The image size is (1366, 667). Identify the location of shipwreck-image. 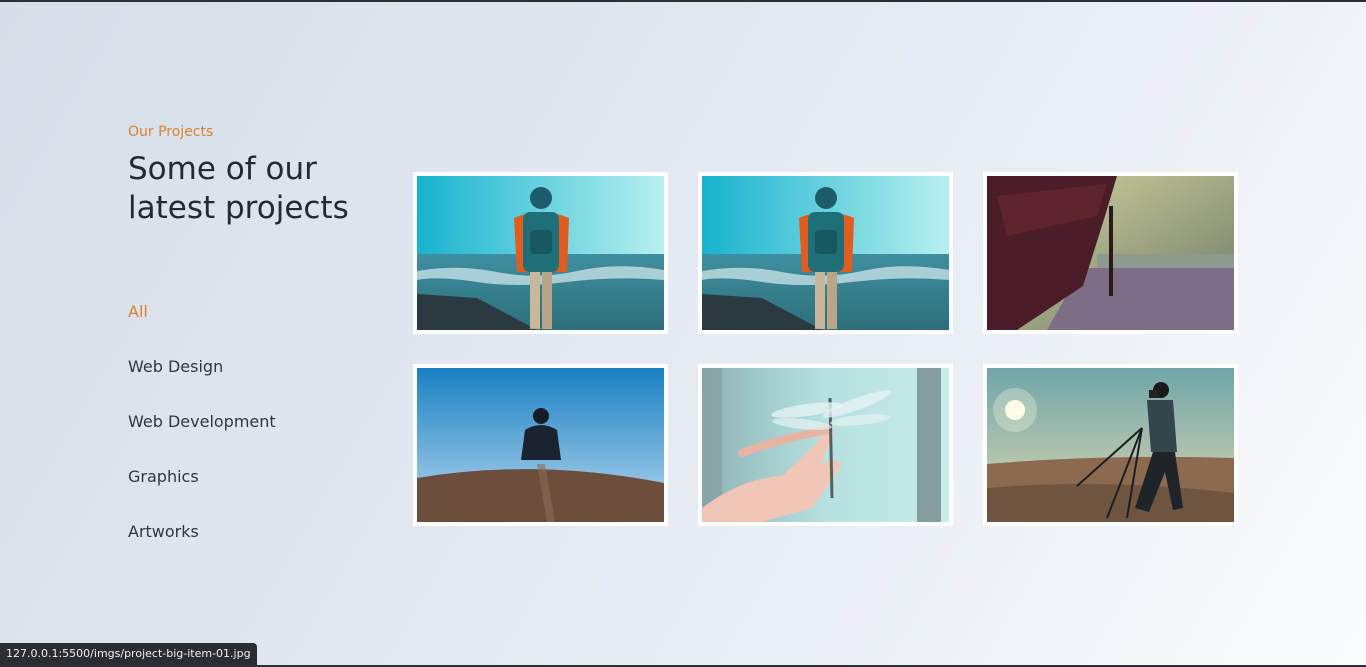
(1110, 253).